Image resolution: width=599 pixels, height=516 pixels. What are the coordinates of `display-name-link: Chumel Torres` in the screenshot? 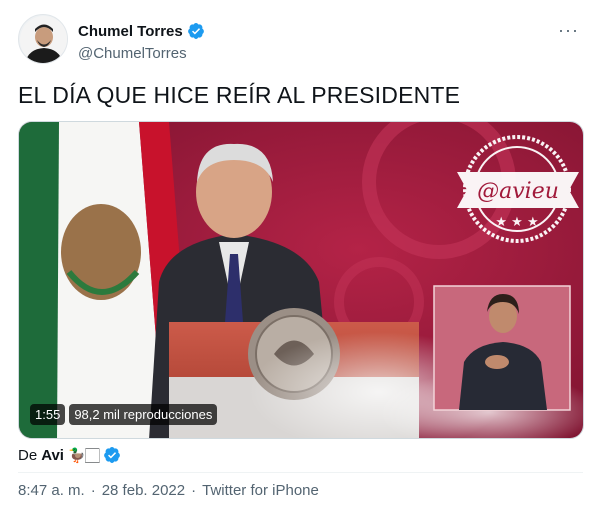 It's located at (141, 31).